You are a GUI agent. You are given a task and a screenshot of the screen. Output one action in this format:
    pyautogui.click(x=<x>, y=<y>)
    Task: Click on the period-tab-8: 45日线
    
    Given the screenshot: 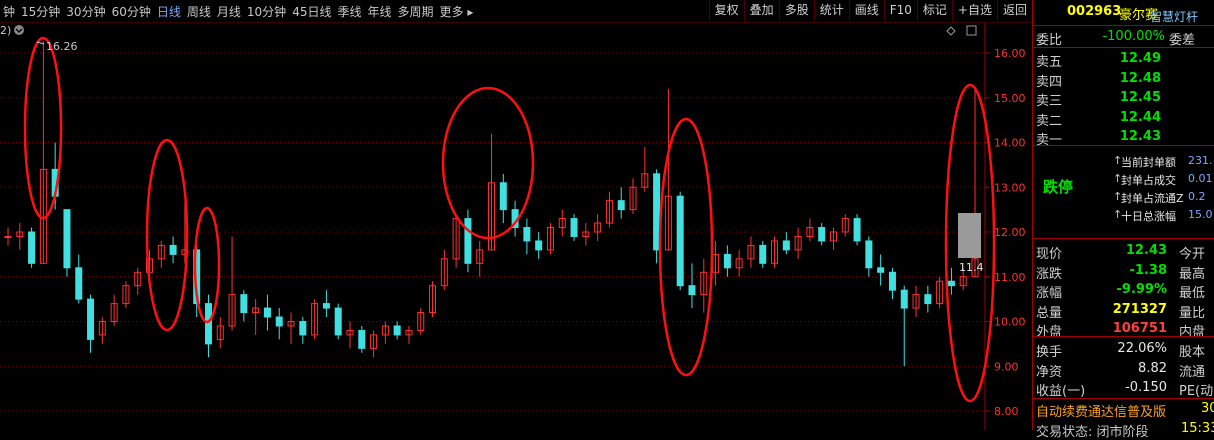 What is the action you would take?
    pyautogui.click(x=311, y=11)
    